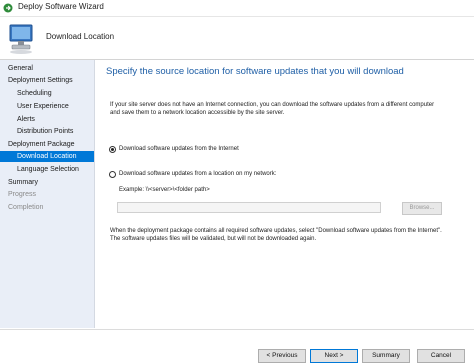 The image size is (474, 363). I want to click on radio-button-checked, so click(112, 149).